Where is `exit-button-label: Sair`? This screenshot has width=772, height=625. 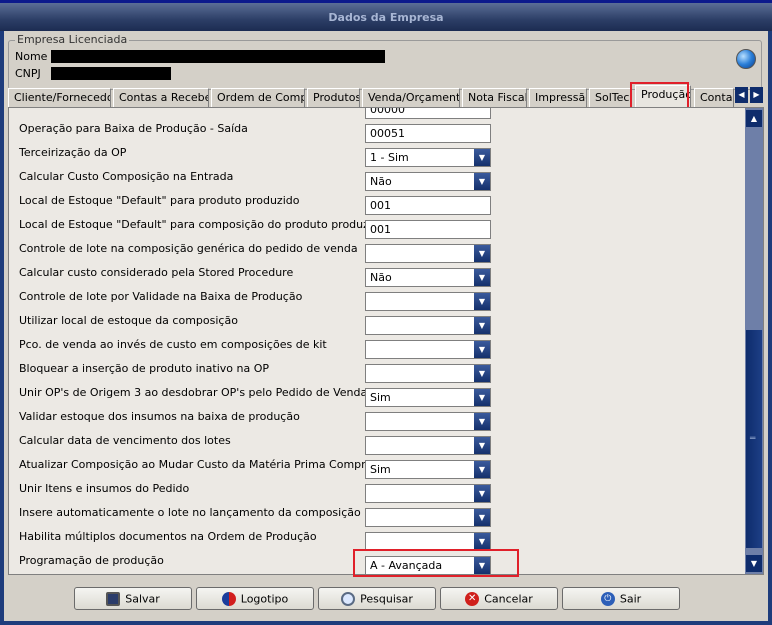
exit-button-label: Sair is located at coordinates (630, 599).